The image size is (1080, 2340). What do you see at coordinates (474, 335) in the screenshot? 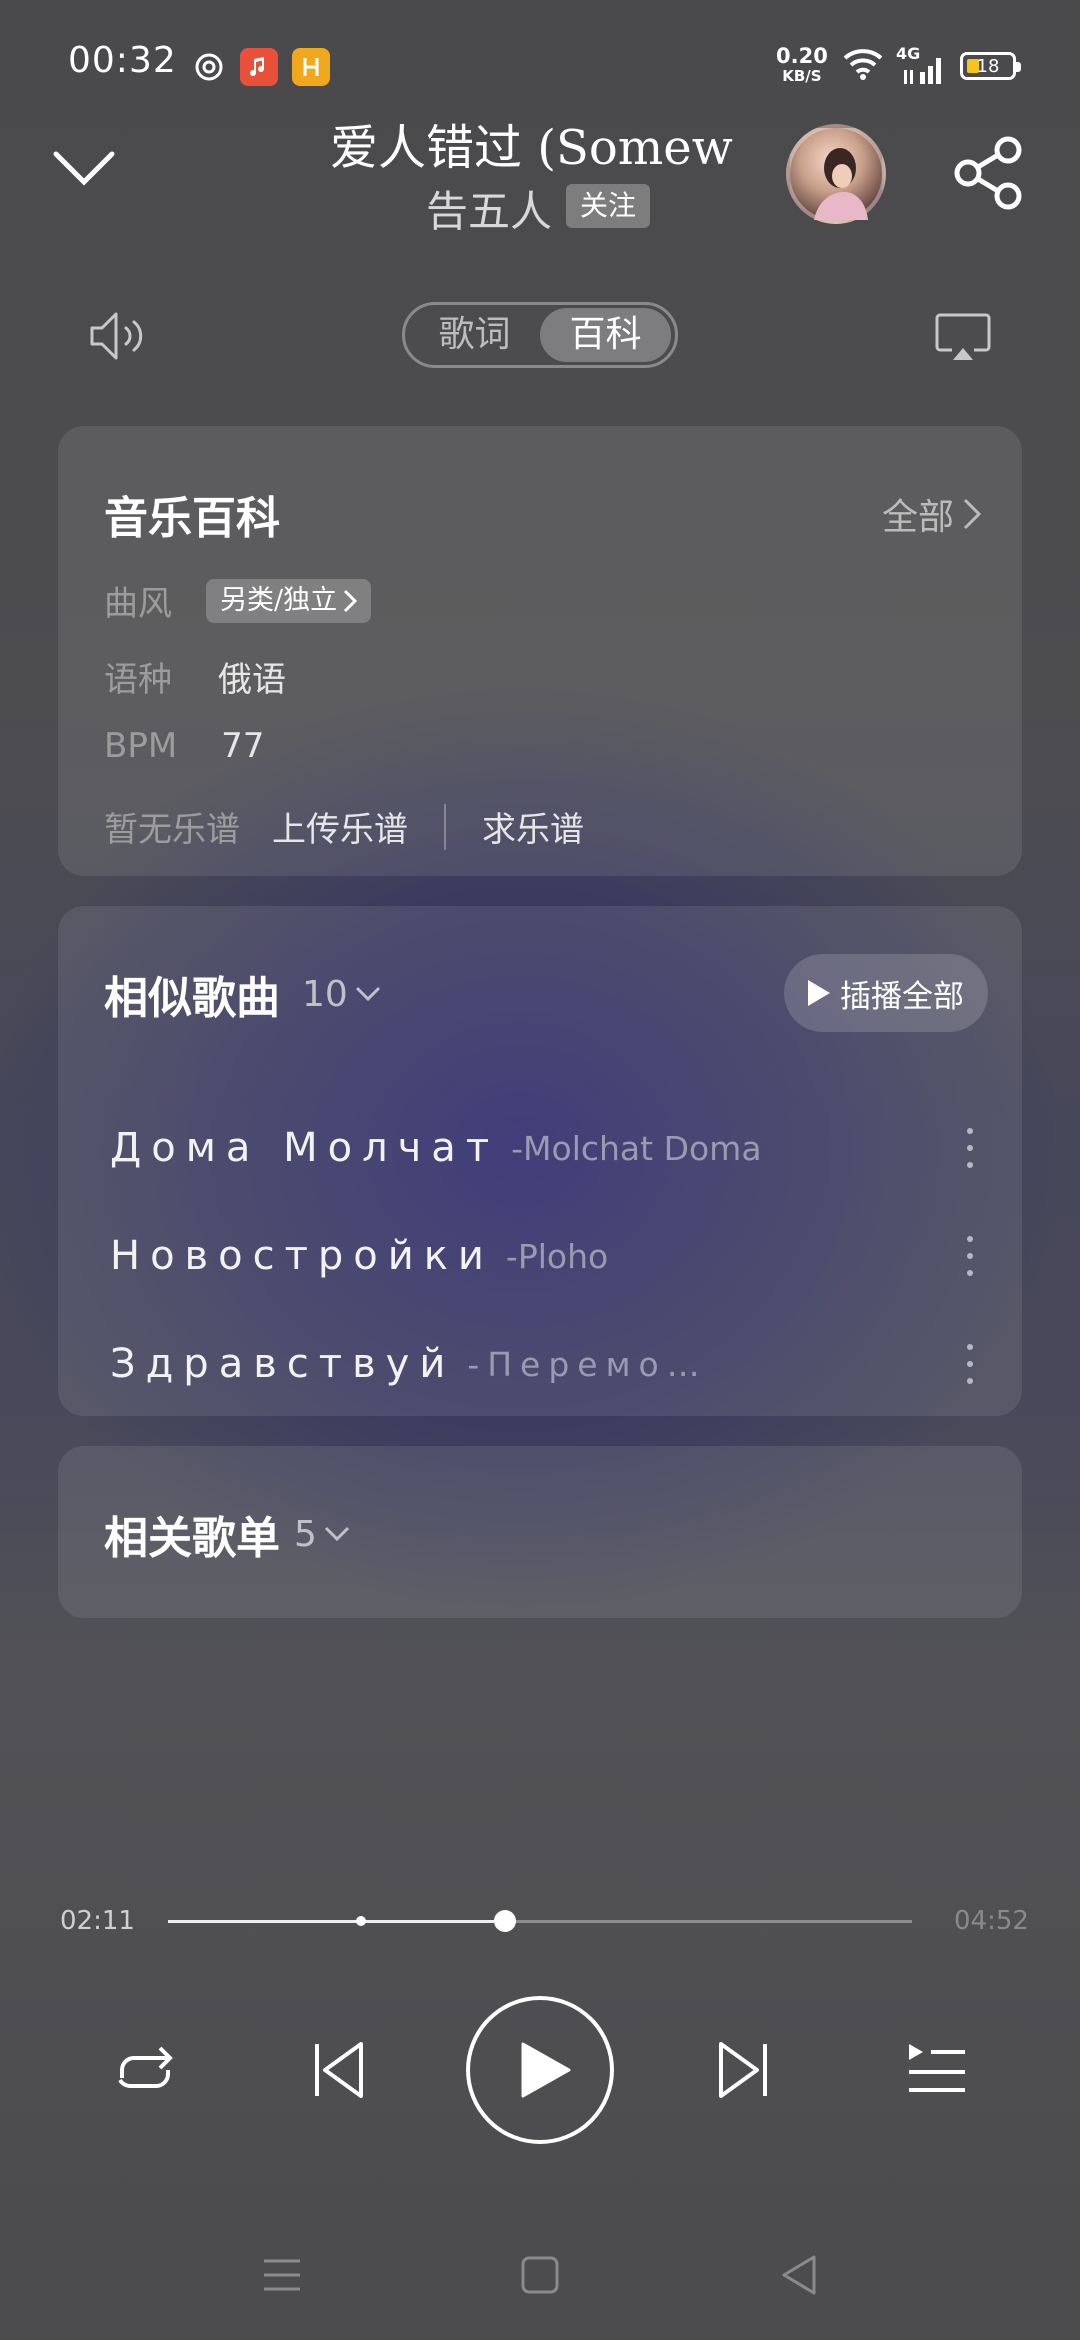
I see `tab-lyrics: 歌词` at bounding box center [474, 335].